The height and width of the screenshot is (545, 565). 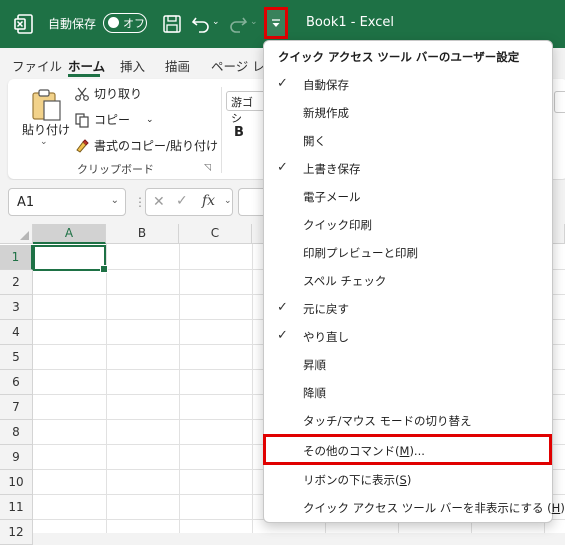 I want to click on row-header-1: 1, so click(x=16, y=257).